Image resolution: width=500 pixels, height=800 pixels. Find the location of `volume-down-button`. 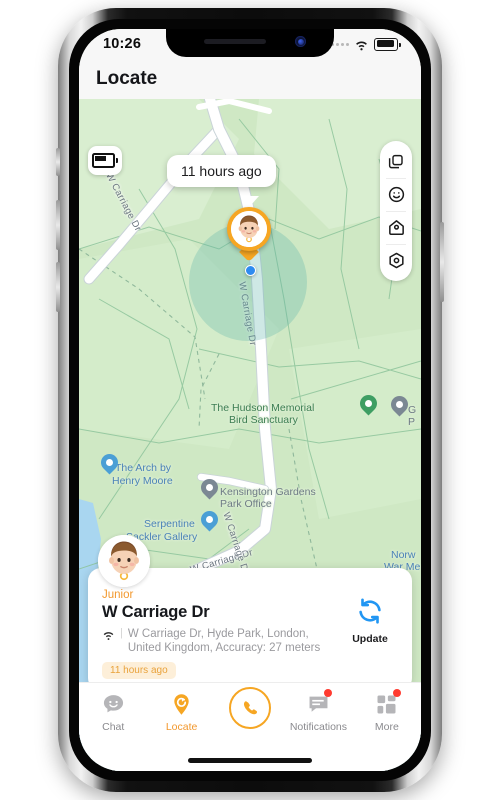

volume-down-button is located at coordinates (58, 287).